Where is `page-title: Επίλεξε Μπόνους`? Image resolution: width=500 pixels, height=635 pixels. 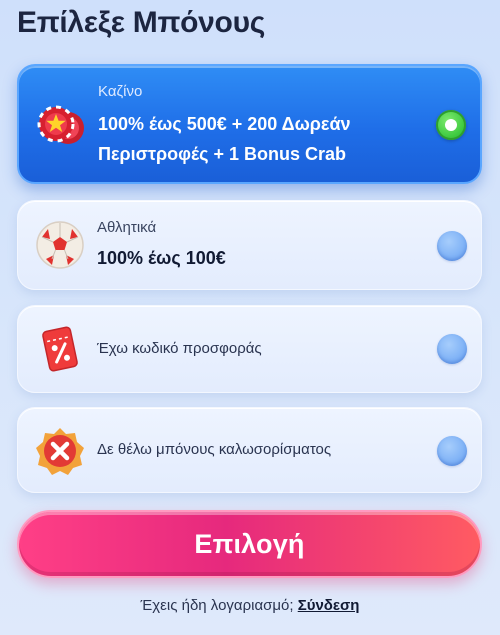
page-title: Επίλεξε Μπόνους is located at coordinates (141, 22).